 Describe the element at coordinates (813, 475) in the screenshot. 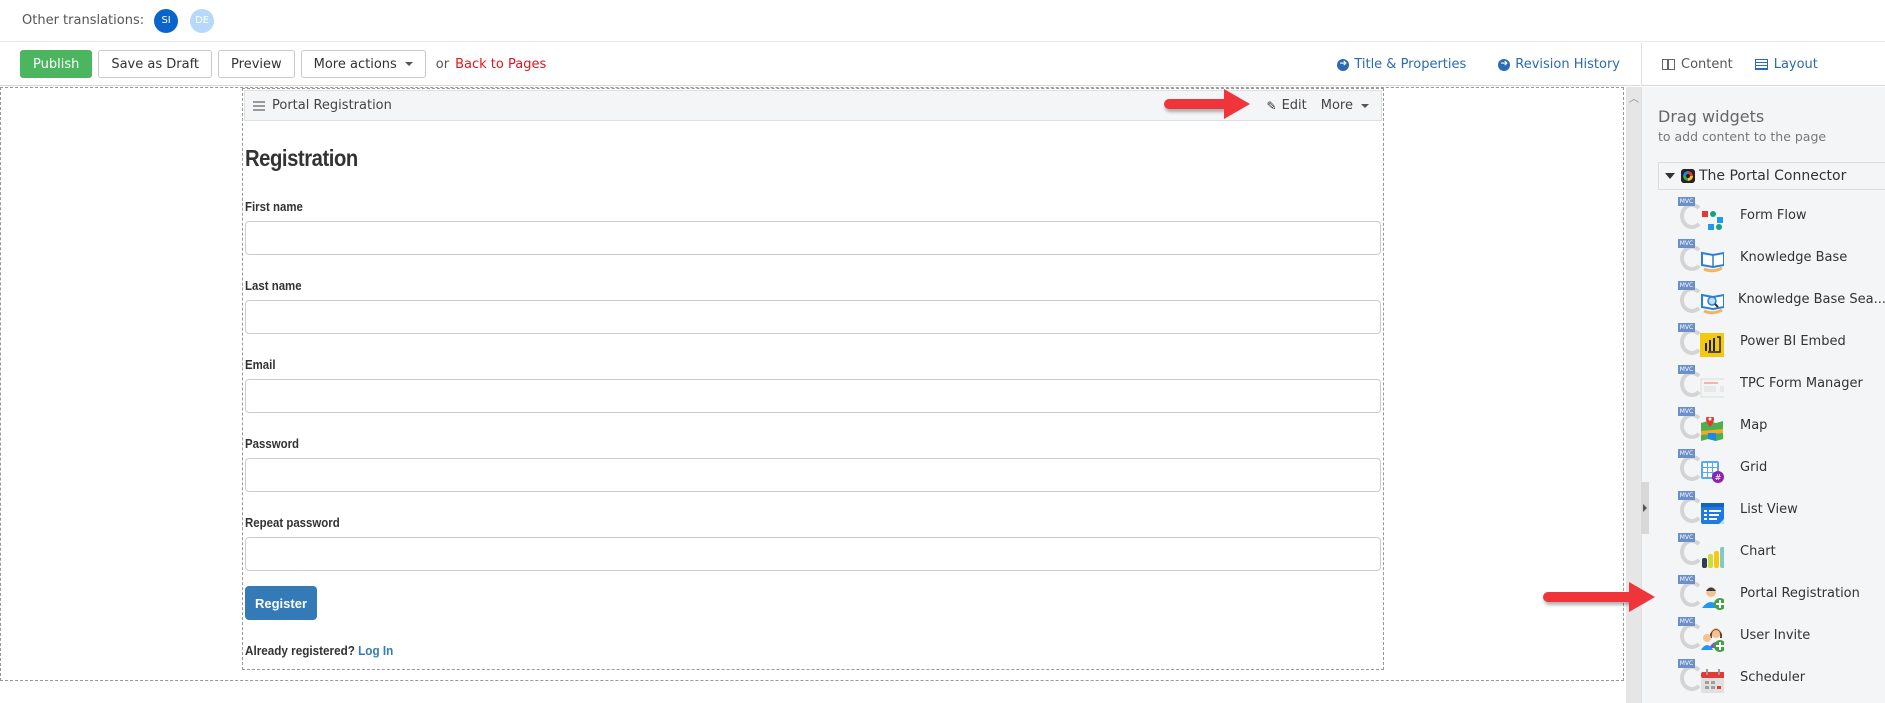

I see `password-field` at that location.